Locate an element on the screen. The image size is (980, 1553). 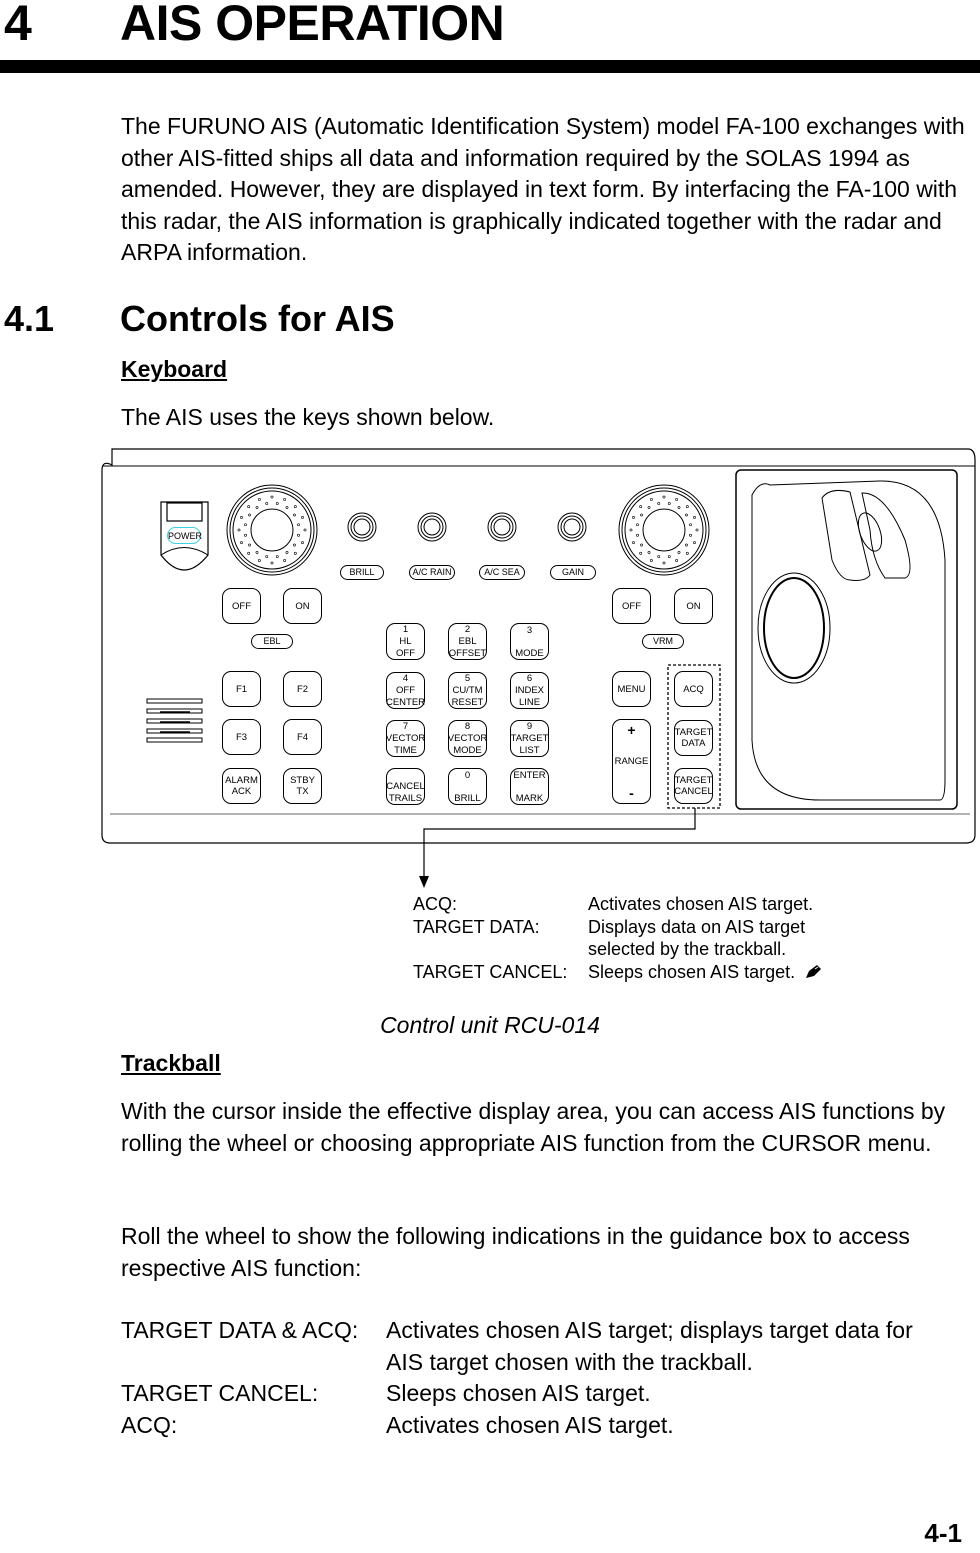
numpad-key-line: 2 is located at coordinates (467, 630).